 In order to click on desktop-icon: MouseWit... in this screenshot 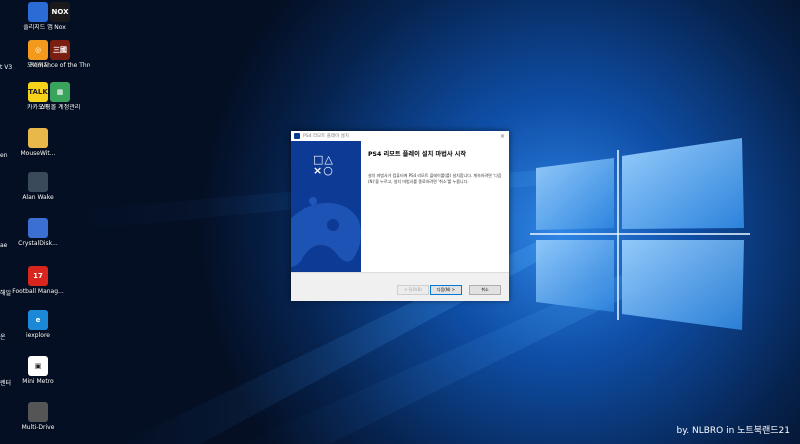, I will do `click(38, 142)`.